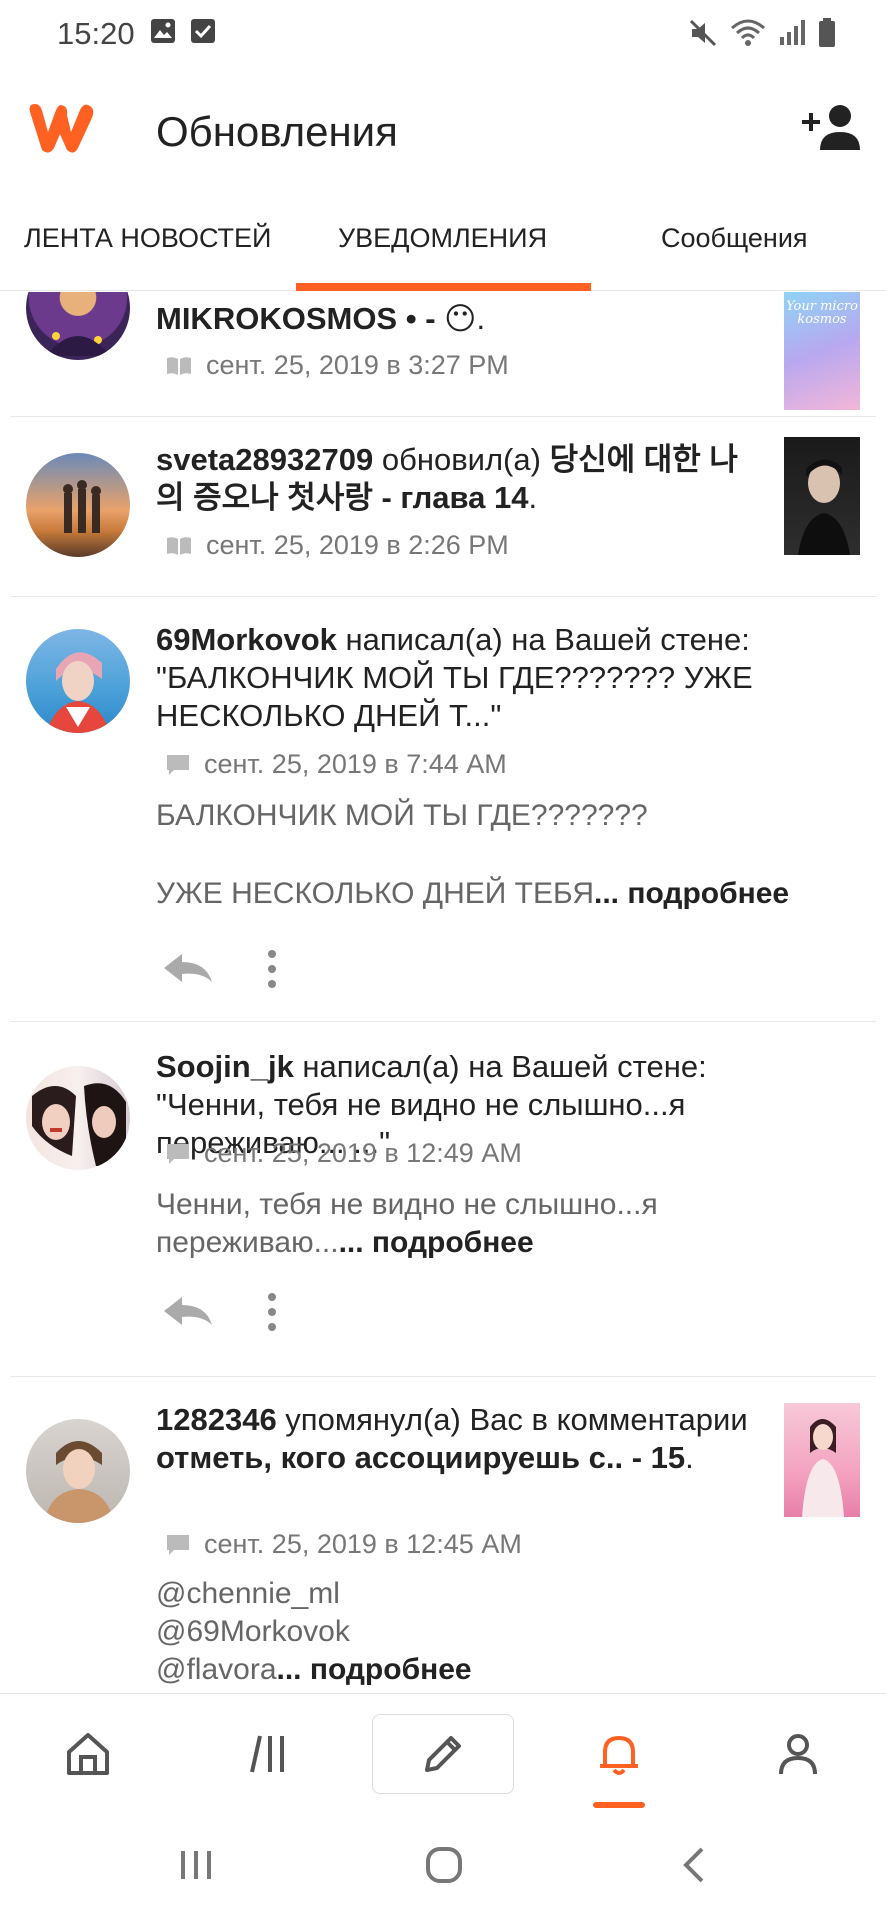  What do you see at coordinates (703, 33) in the screenshot?
I see `mute-icon` at bounding box center [703, 33].